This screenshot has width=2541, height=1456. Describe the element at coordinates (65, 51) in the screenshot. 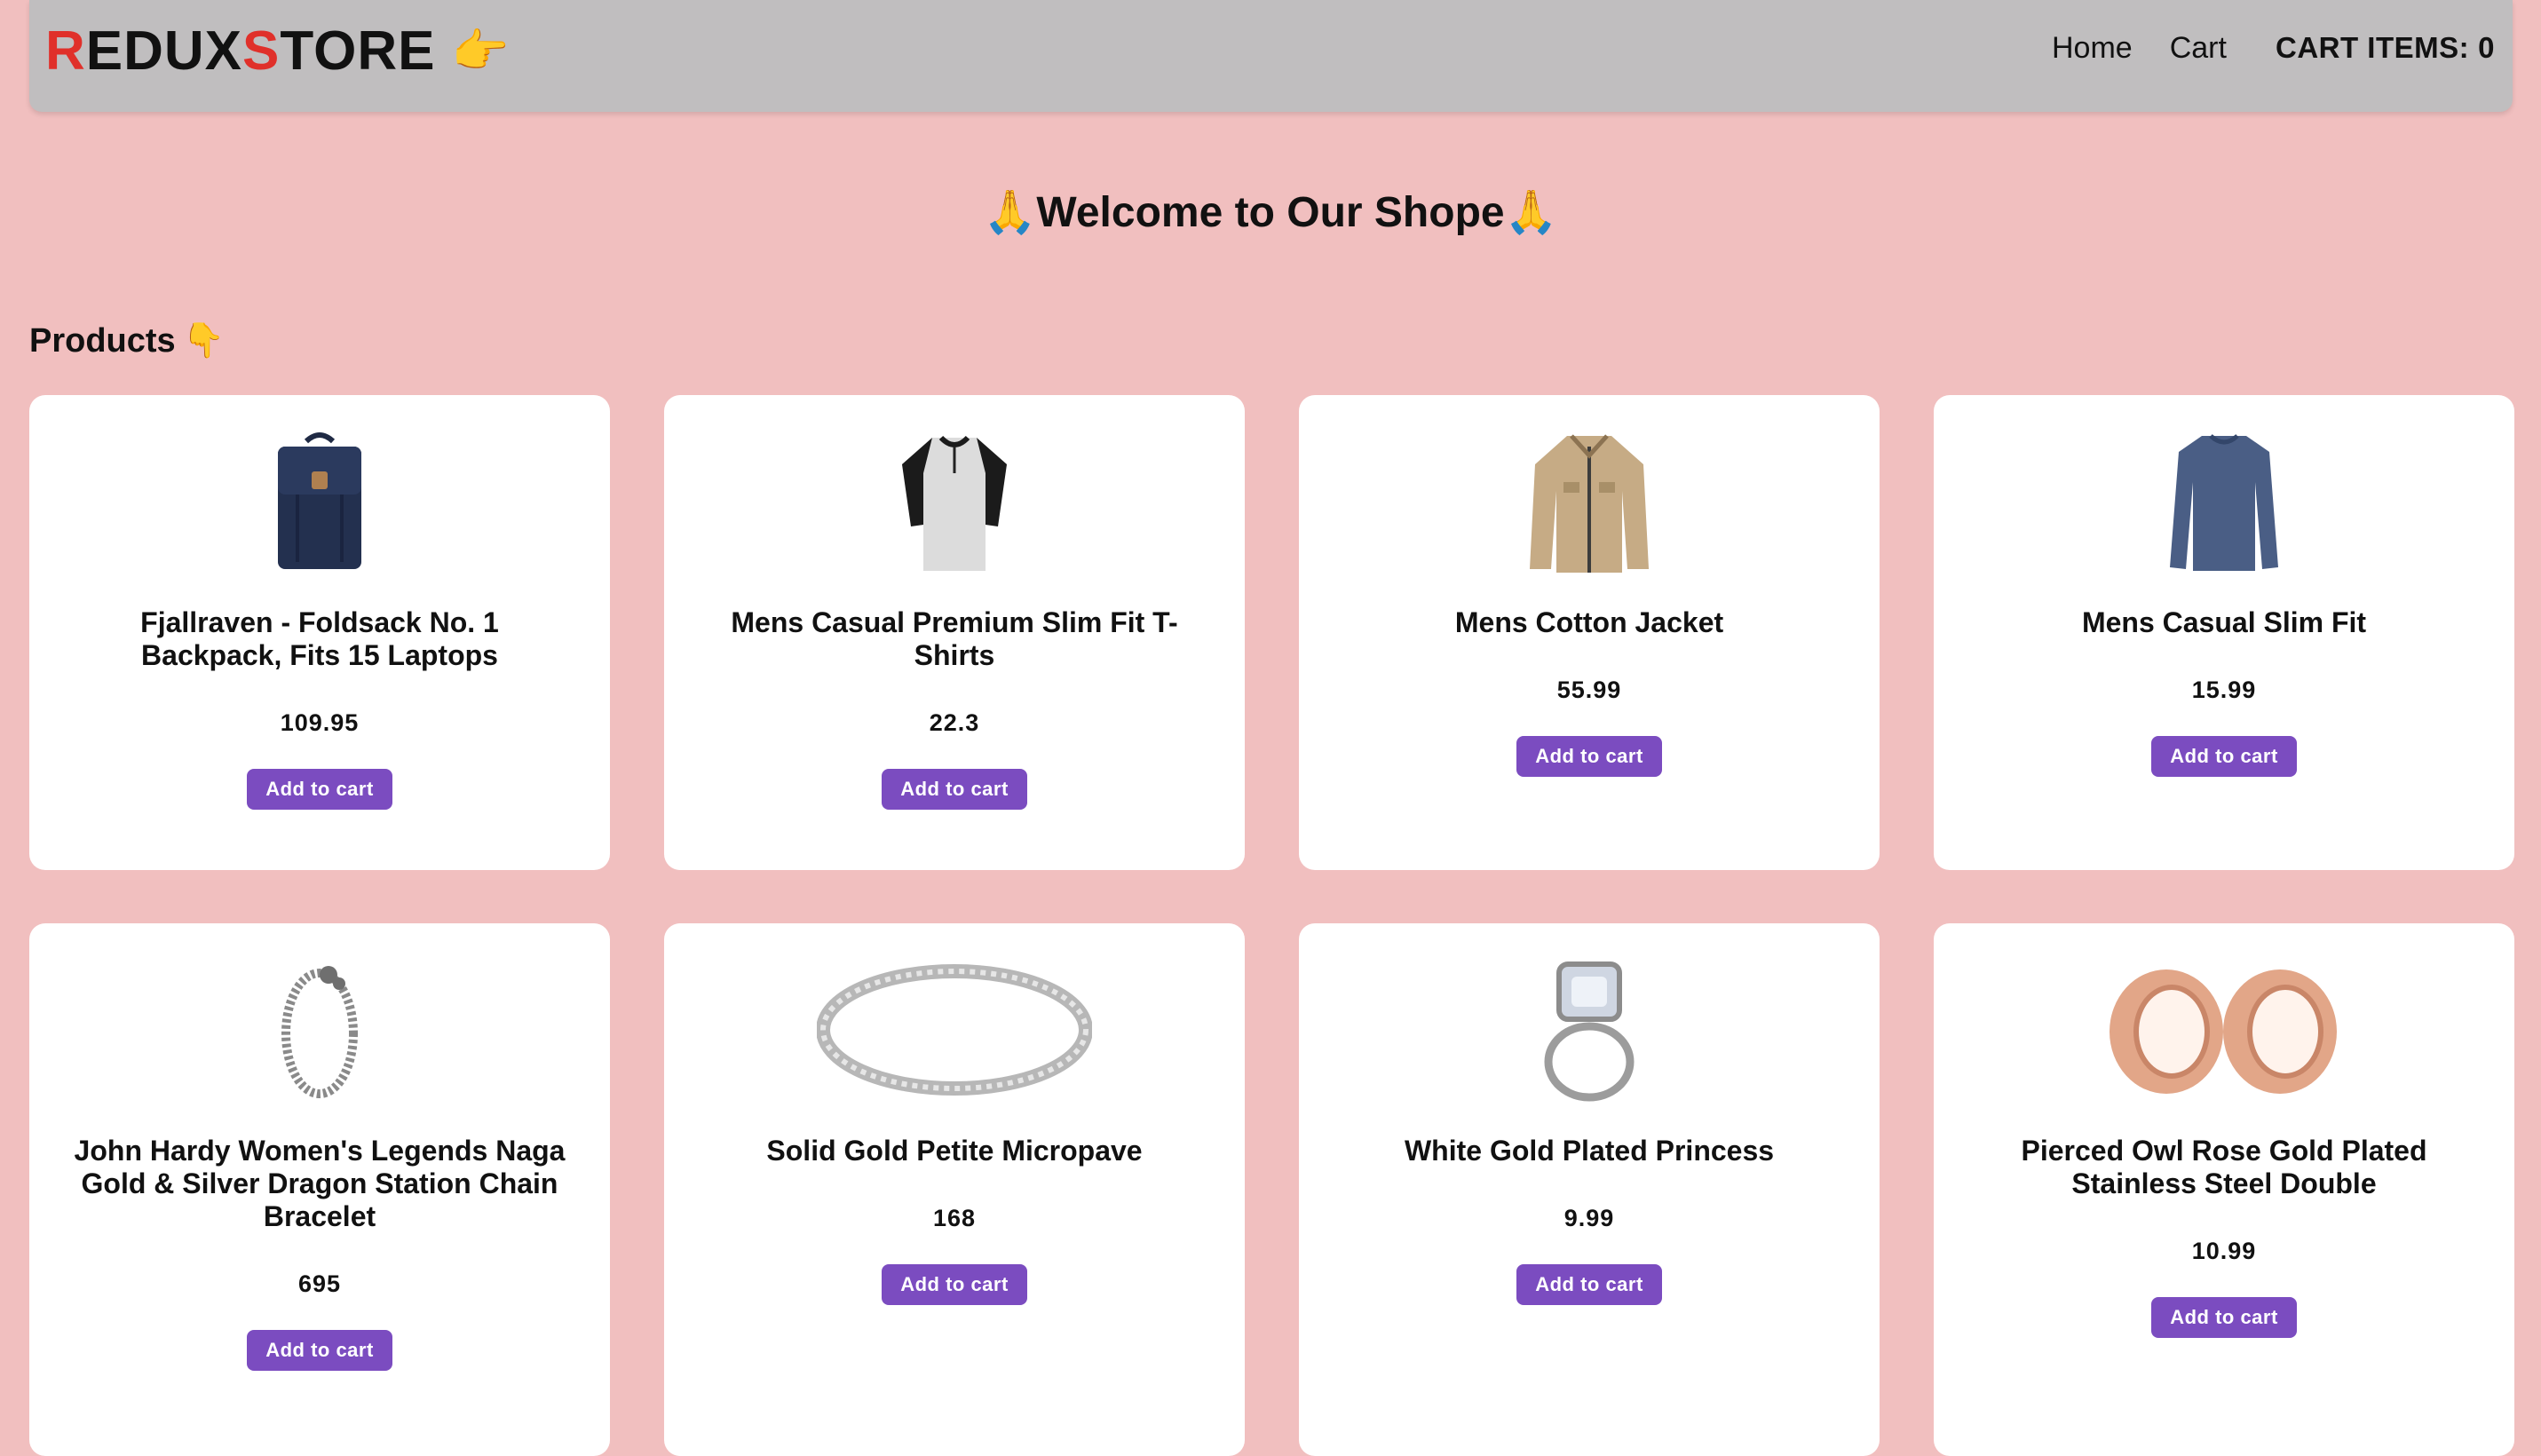

I see `brand-letter-r: R` at that location.